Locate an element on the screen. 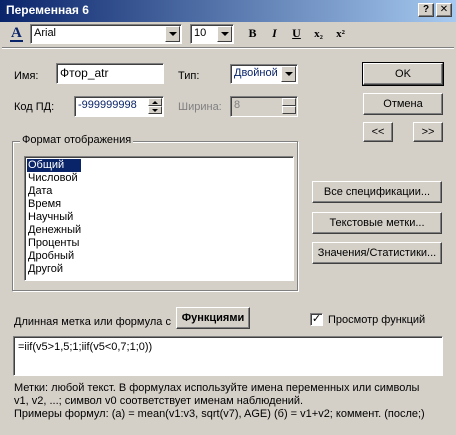  window-title: Переменная 6 is located at coordinates (47, 10).